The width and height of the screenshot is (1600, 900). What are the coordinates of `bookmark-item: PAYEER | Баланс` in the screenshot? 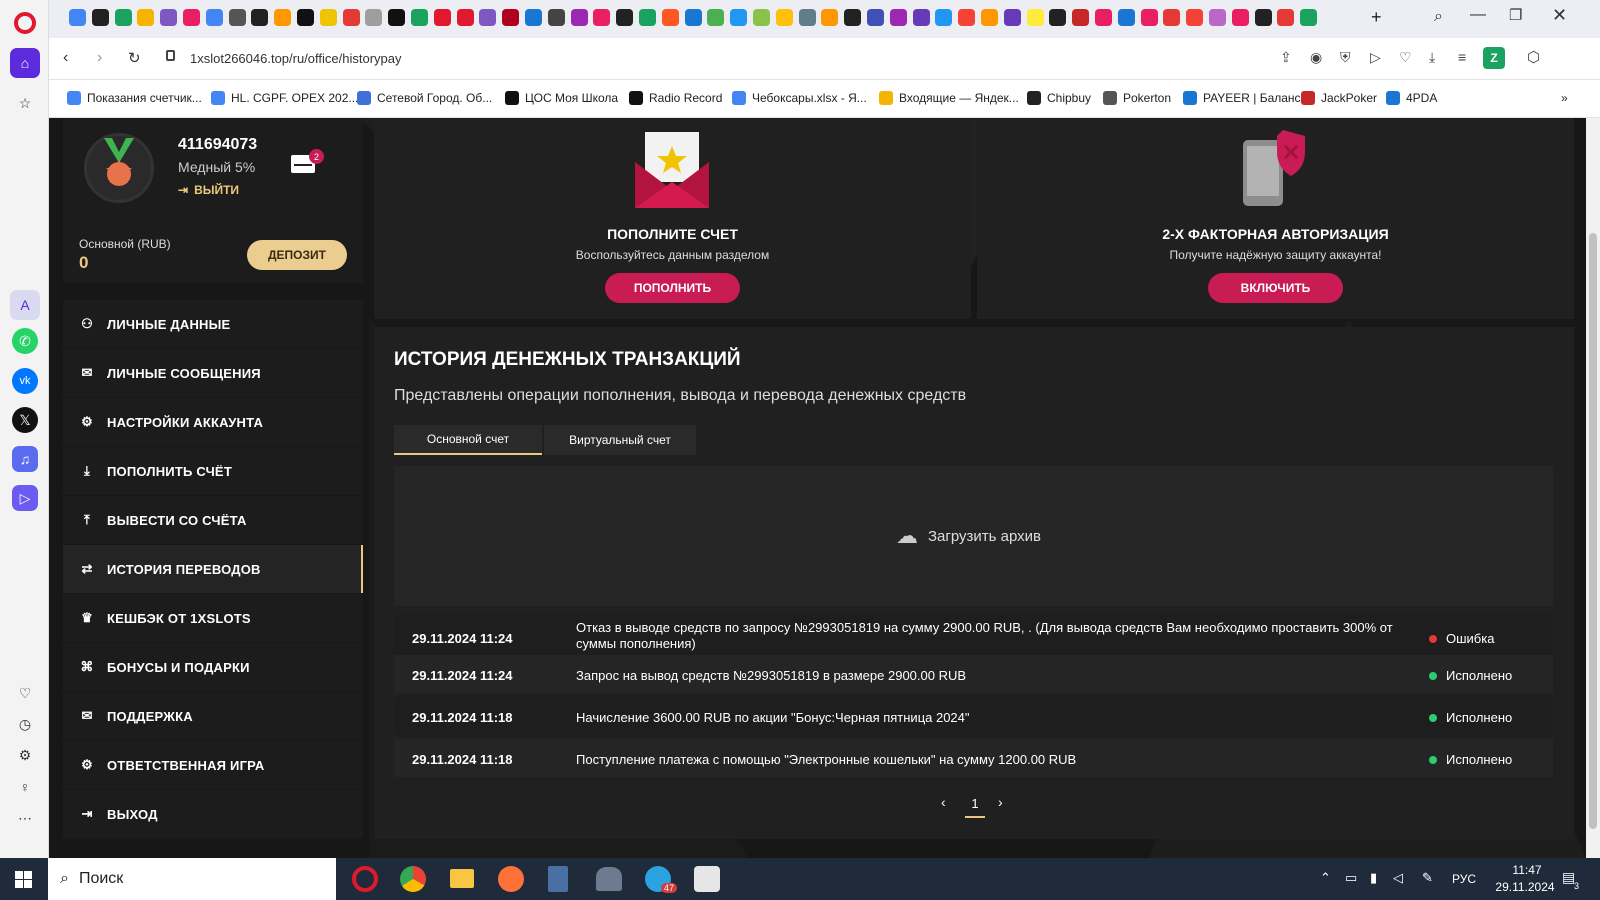 It's located at (1242, 98).